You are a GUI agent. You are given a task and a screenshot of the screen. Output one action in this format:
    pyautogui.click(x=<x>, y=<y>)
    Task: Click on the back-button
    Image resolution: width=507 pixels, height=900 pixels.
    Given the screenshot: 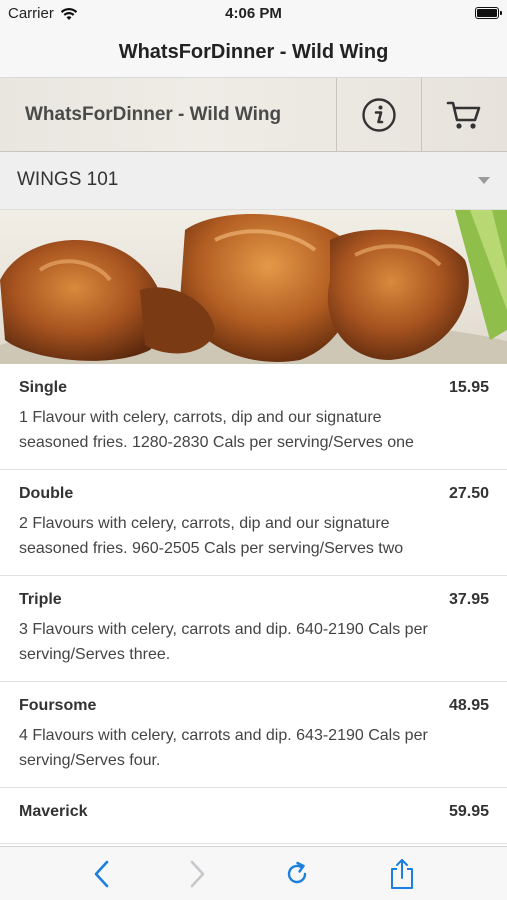 What is the action you would take?
    pyautogui.click(x=102, y=874)
    